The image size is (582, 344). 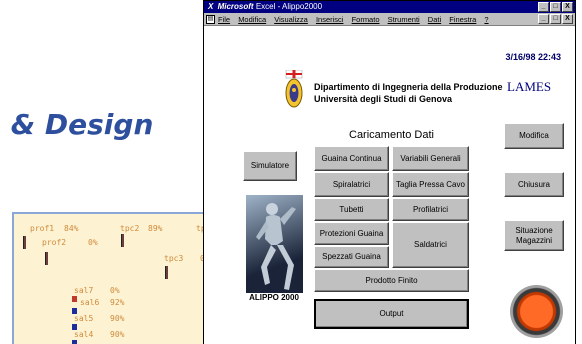 What do you see at coordinates (529, 86) in the screenshot?
I see `lames-label: LAMES` at bounding box center [529, 86].